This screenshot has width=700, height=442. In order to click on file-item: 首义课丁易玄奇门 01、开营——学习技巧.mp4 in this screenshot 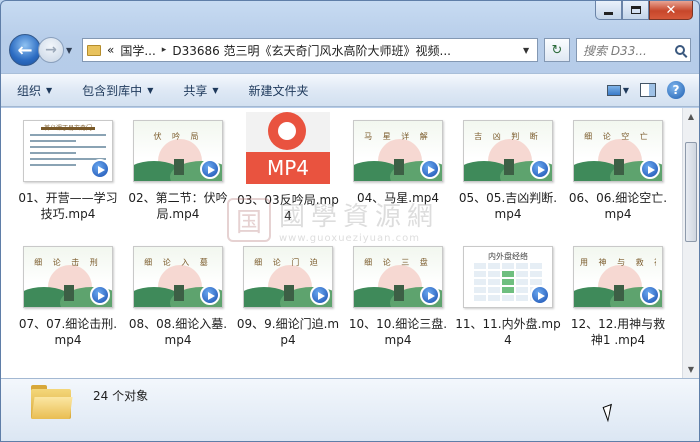, I will do `click(68, 172)`.